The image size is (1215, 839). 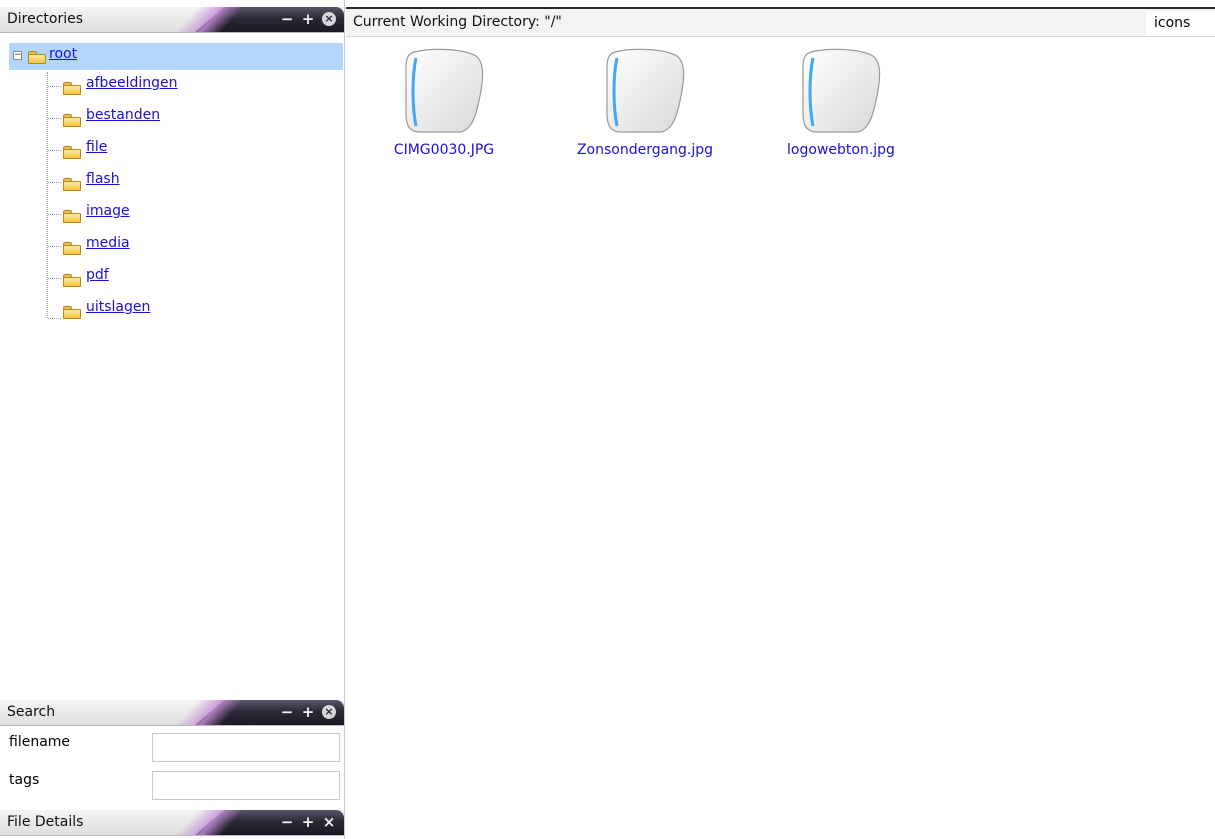 What do you see at coordinates (37, 57) in the screenshot?
I see `folder-open-icon` at bounding box center [37, 57].